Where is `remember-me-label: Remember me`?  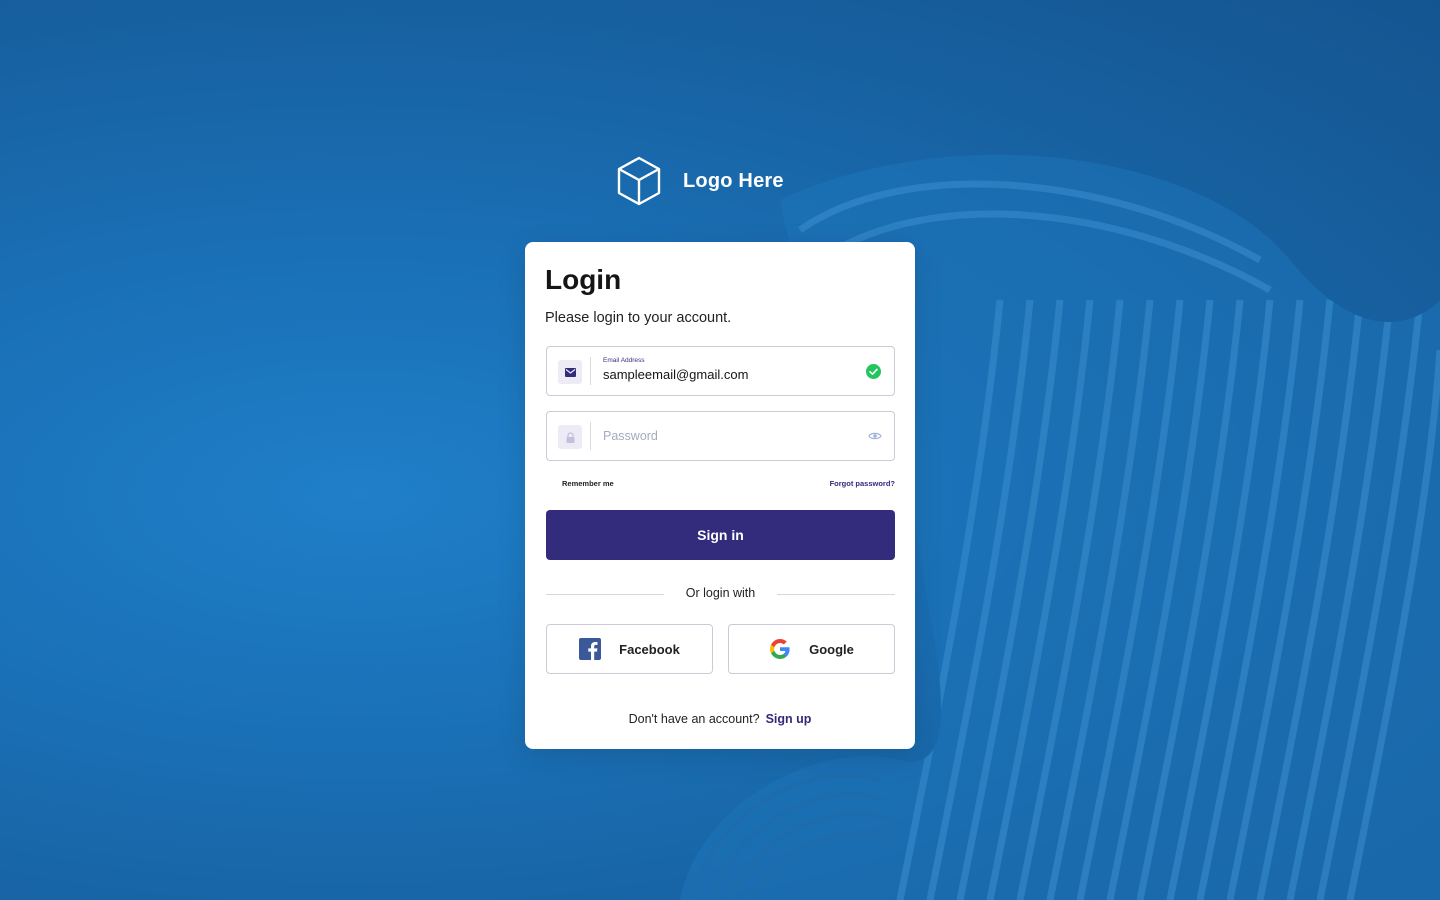 remember-me-label: Remember me is located at coordinates (588, 483).